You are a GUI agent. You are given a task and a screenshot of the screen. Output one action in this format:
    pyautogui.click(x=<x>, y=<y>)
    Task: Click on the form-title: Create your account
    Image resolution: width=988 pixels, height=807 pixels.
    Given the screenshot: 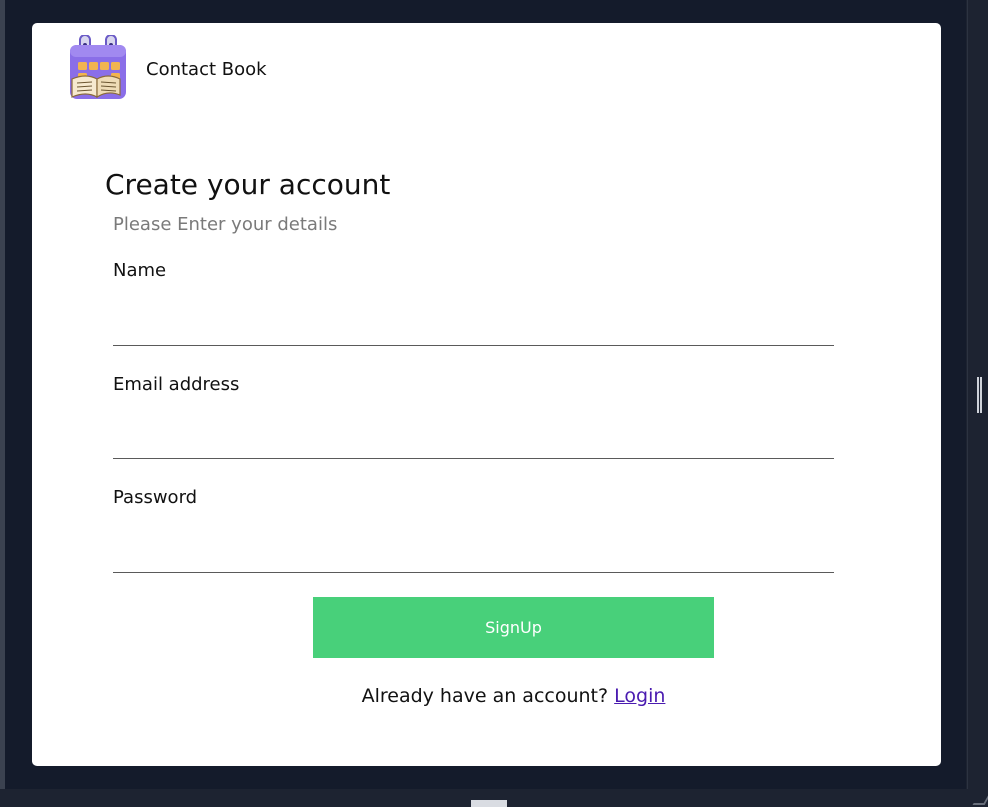 What is the action you would take?
    pyautogui.click(x=248, y=184)
    